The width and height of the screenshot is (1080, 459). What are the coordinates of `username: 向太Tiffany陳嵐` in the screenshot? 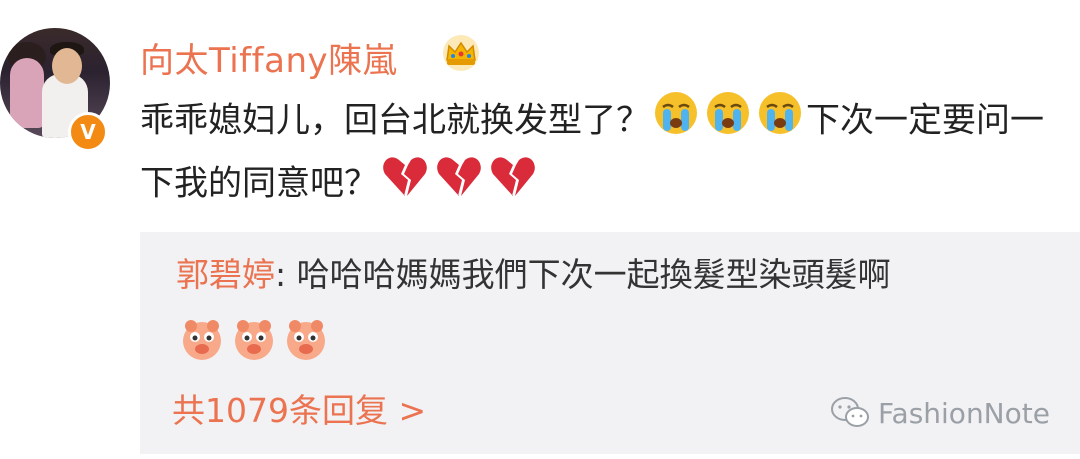 It's located at (268, 57).